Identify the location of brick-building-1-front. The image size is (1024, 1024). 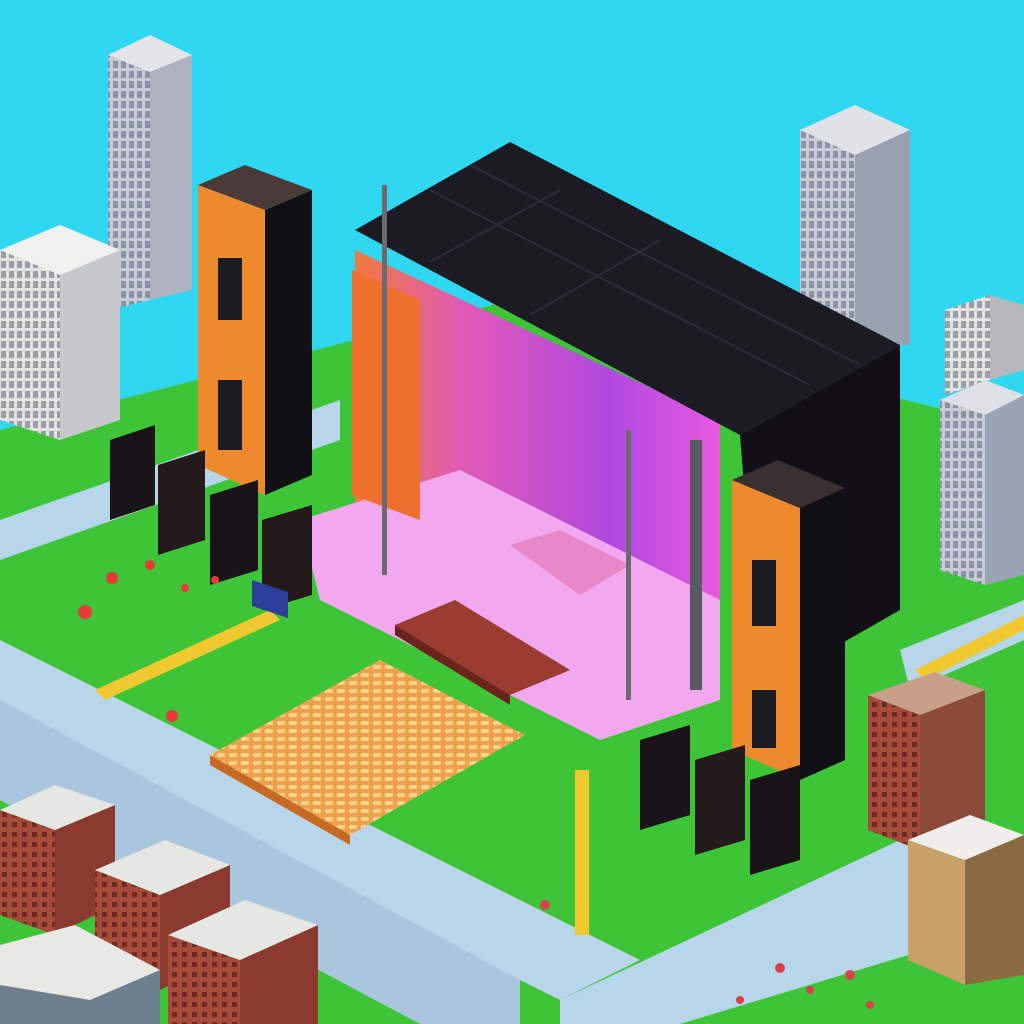
(27, 872).